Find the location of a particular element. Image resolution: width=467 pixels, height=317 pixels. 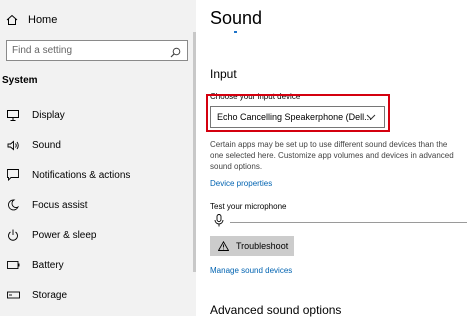

advanced-sound-options-heading: Advanced sound options is located at coordinates (276, 310).